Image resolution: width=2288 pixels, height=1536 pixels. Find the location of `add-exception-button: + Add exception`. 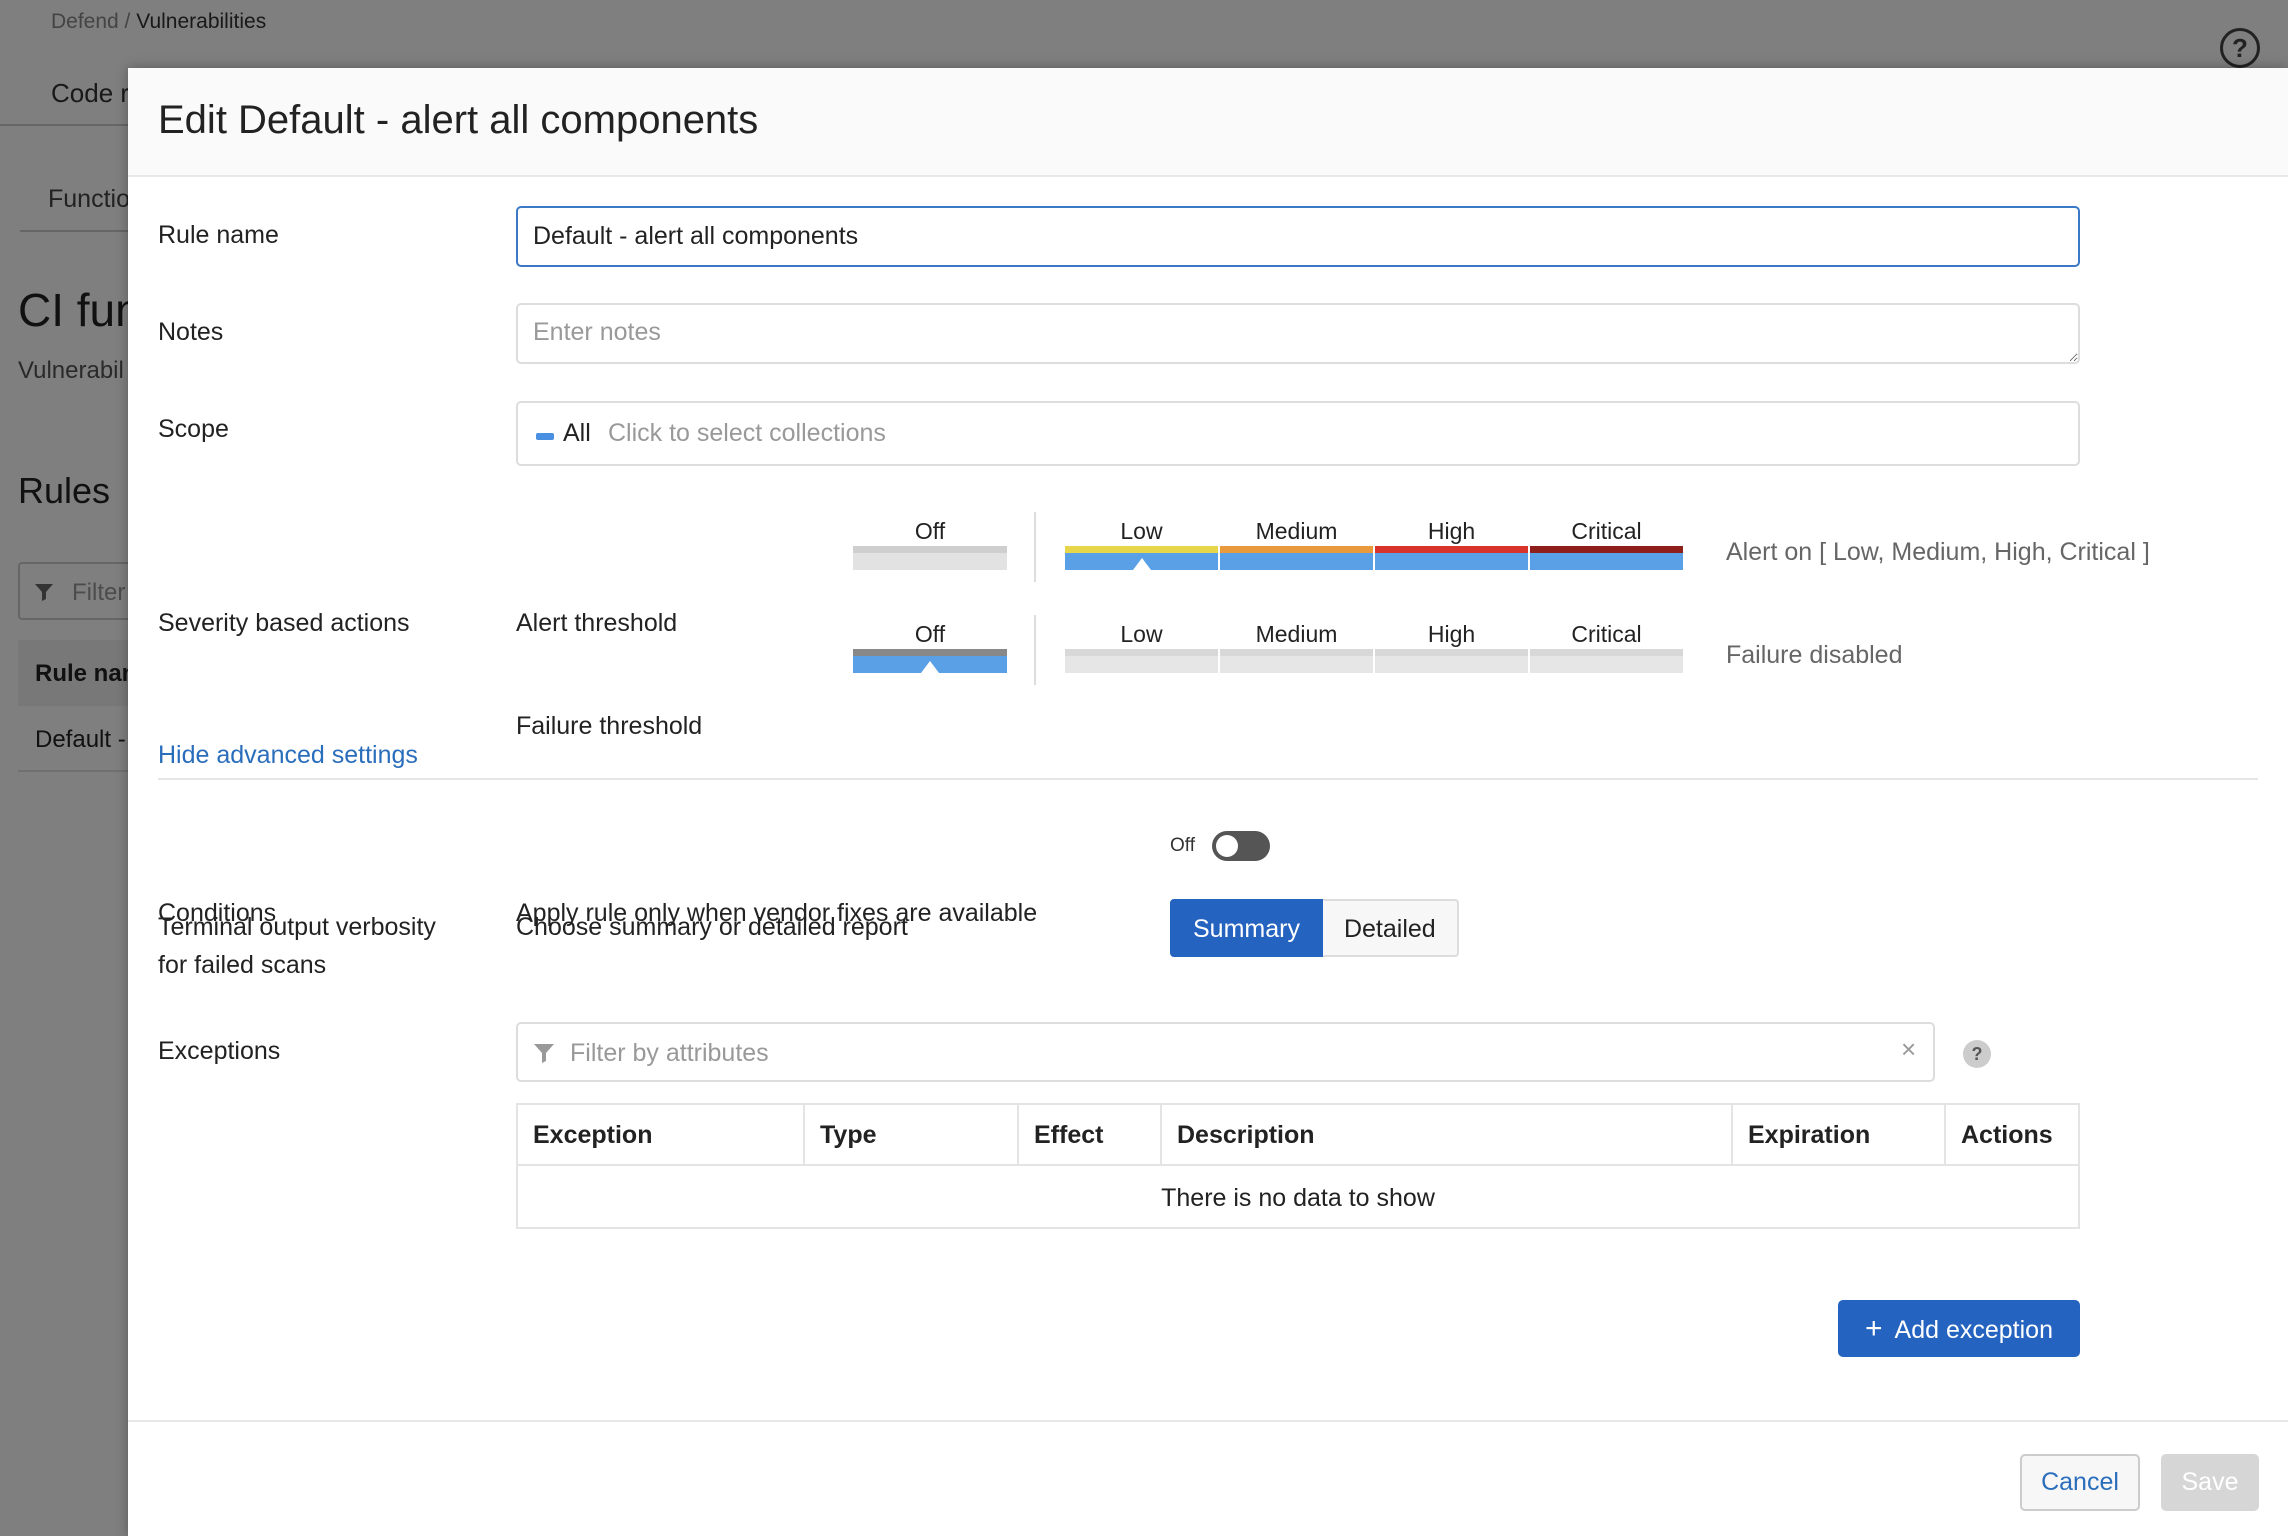

add-exception-button: + Add exception is located at coordinates (1959, 1328).